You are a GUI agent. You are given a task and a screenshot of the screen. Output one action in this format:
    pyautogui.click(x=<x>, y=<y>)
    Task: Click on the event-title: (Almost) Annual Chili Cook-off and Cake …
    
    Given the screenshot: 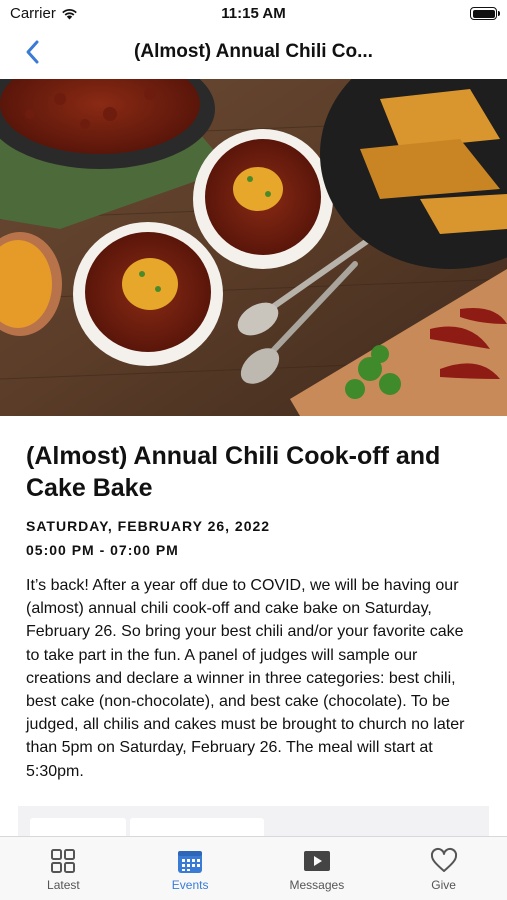 What is the action you would take?
    pyautogui.click(x=233, y=472)
    